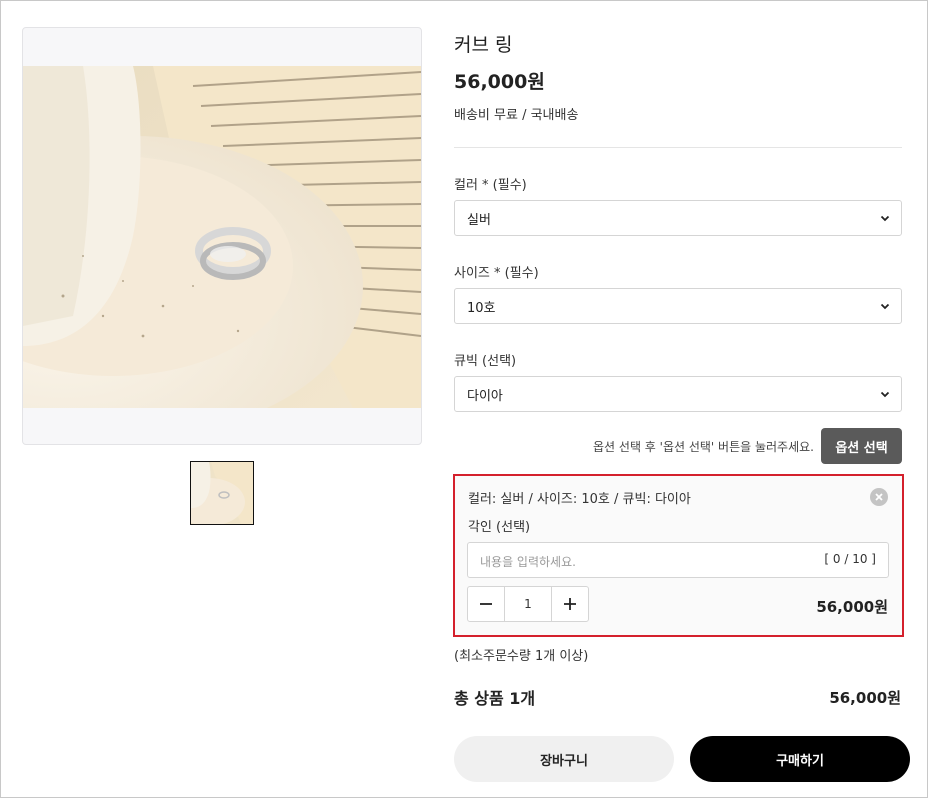  Describe the element at coordinates (496, 273) in the screenshot. I see `size-option-label: 사이즈 * (필수)` at that location.